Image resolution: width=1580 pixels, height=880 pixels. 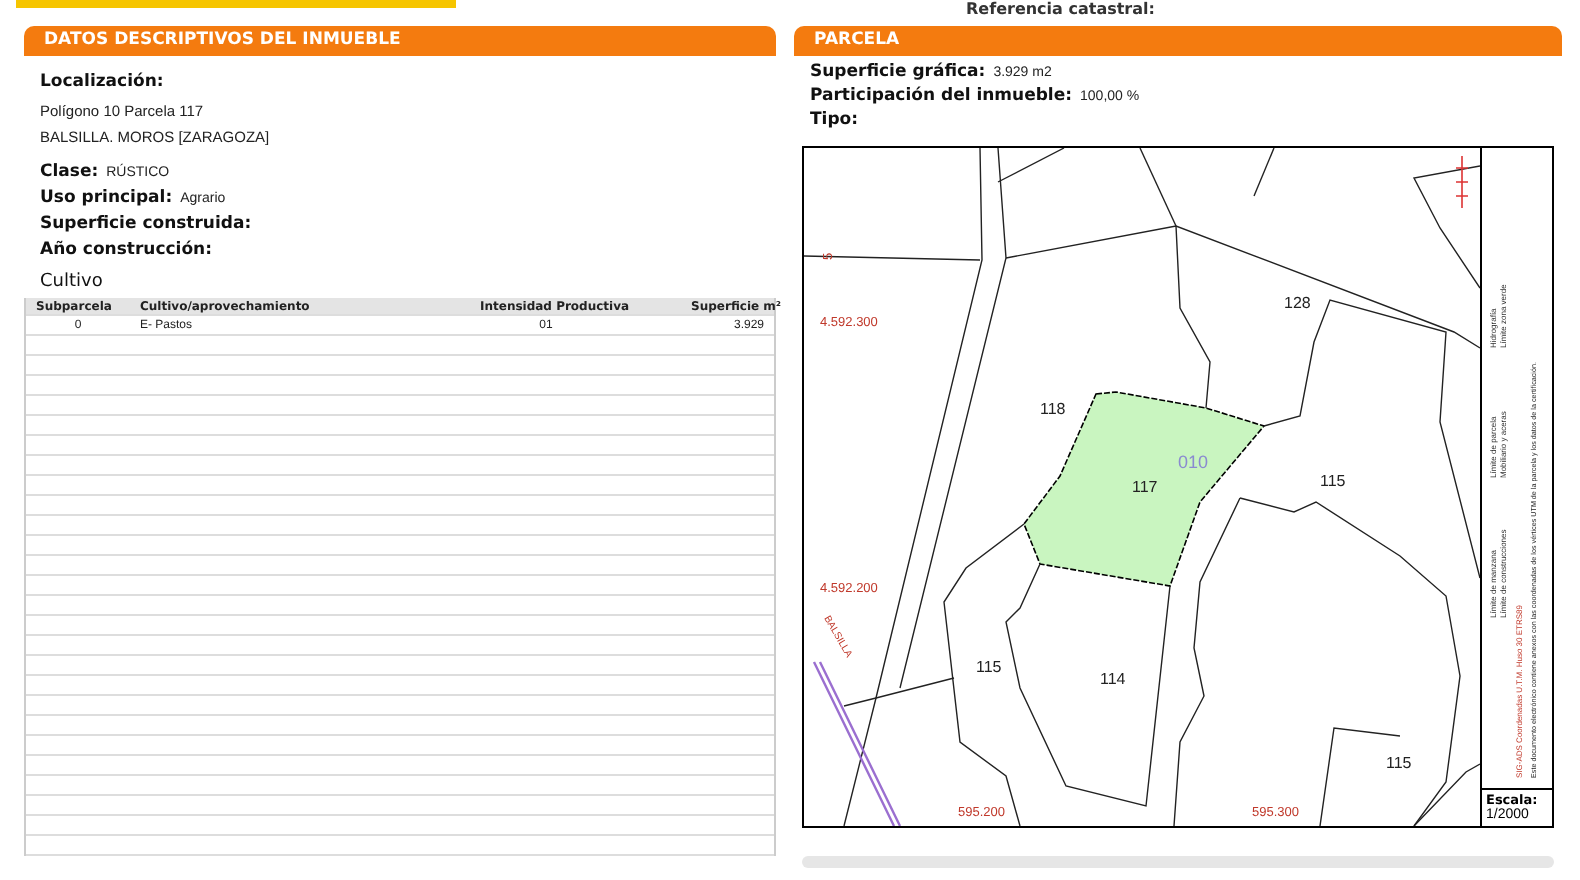 What do you see at coordinates (102, 82) in the screenshot?
I see `field-label: Localización:` at bounding box center [102, 82].